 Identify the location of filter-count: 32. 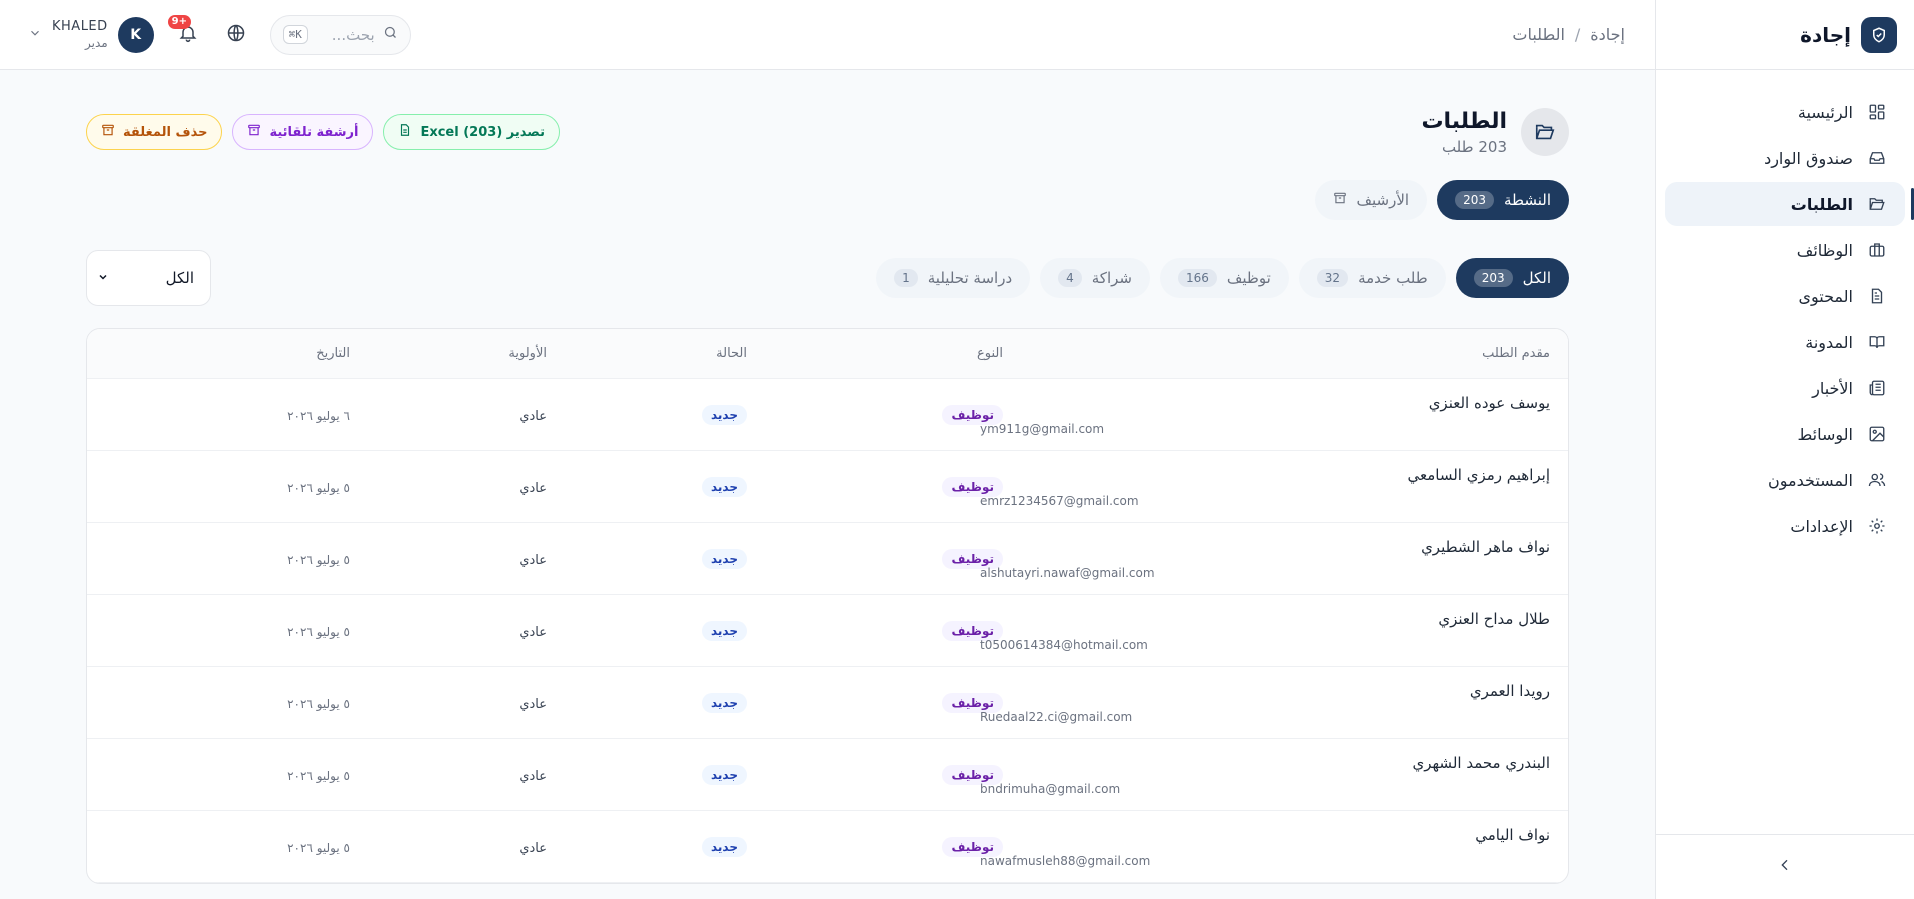
(1332, 278).